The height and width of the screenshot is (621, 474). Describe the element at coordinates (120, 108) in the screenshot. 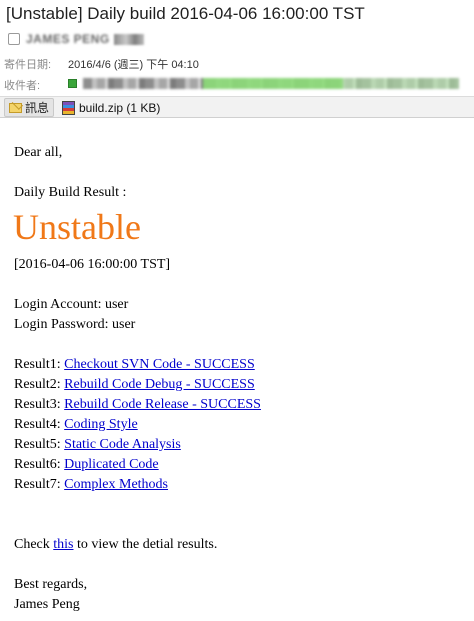

I see `attachment-file-label: build.zip (1 KB)` at that location.